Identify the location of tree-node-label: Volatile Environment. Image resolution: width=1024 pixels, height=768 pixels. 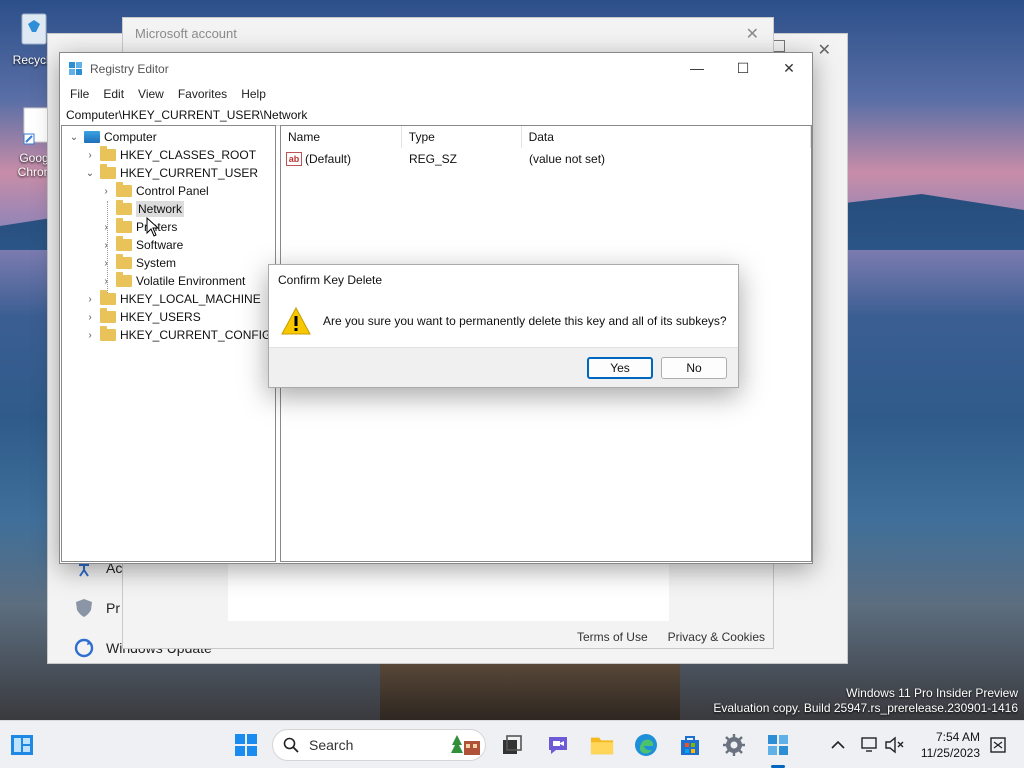
(191, 281).